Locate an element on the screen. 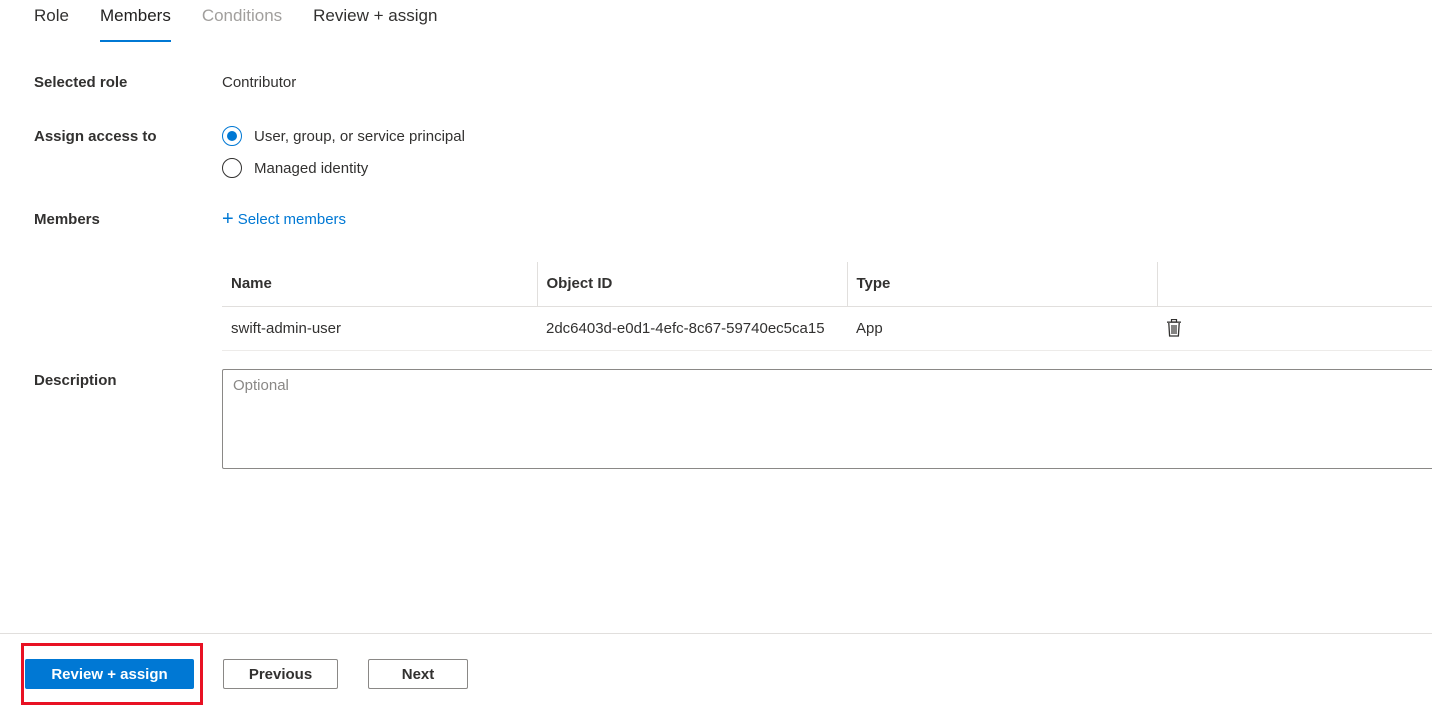 Image resolution: width=1432 pixels, height=725 pixels. cell-name: swift-admin-user is located at coordinates (379, 328).